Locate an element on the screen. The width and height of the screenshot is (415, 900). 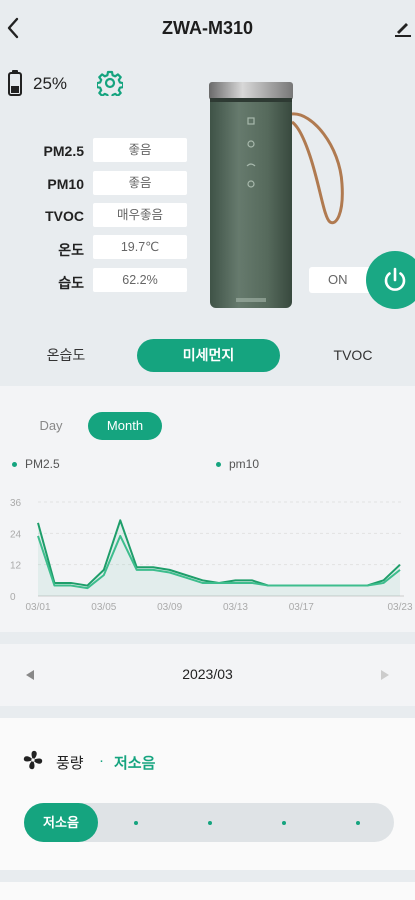
power-button is located at coordinates (390, 280).